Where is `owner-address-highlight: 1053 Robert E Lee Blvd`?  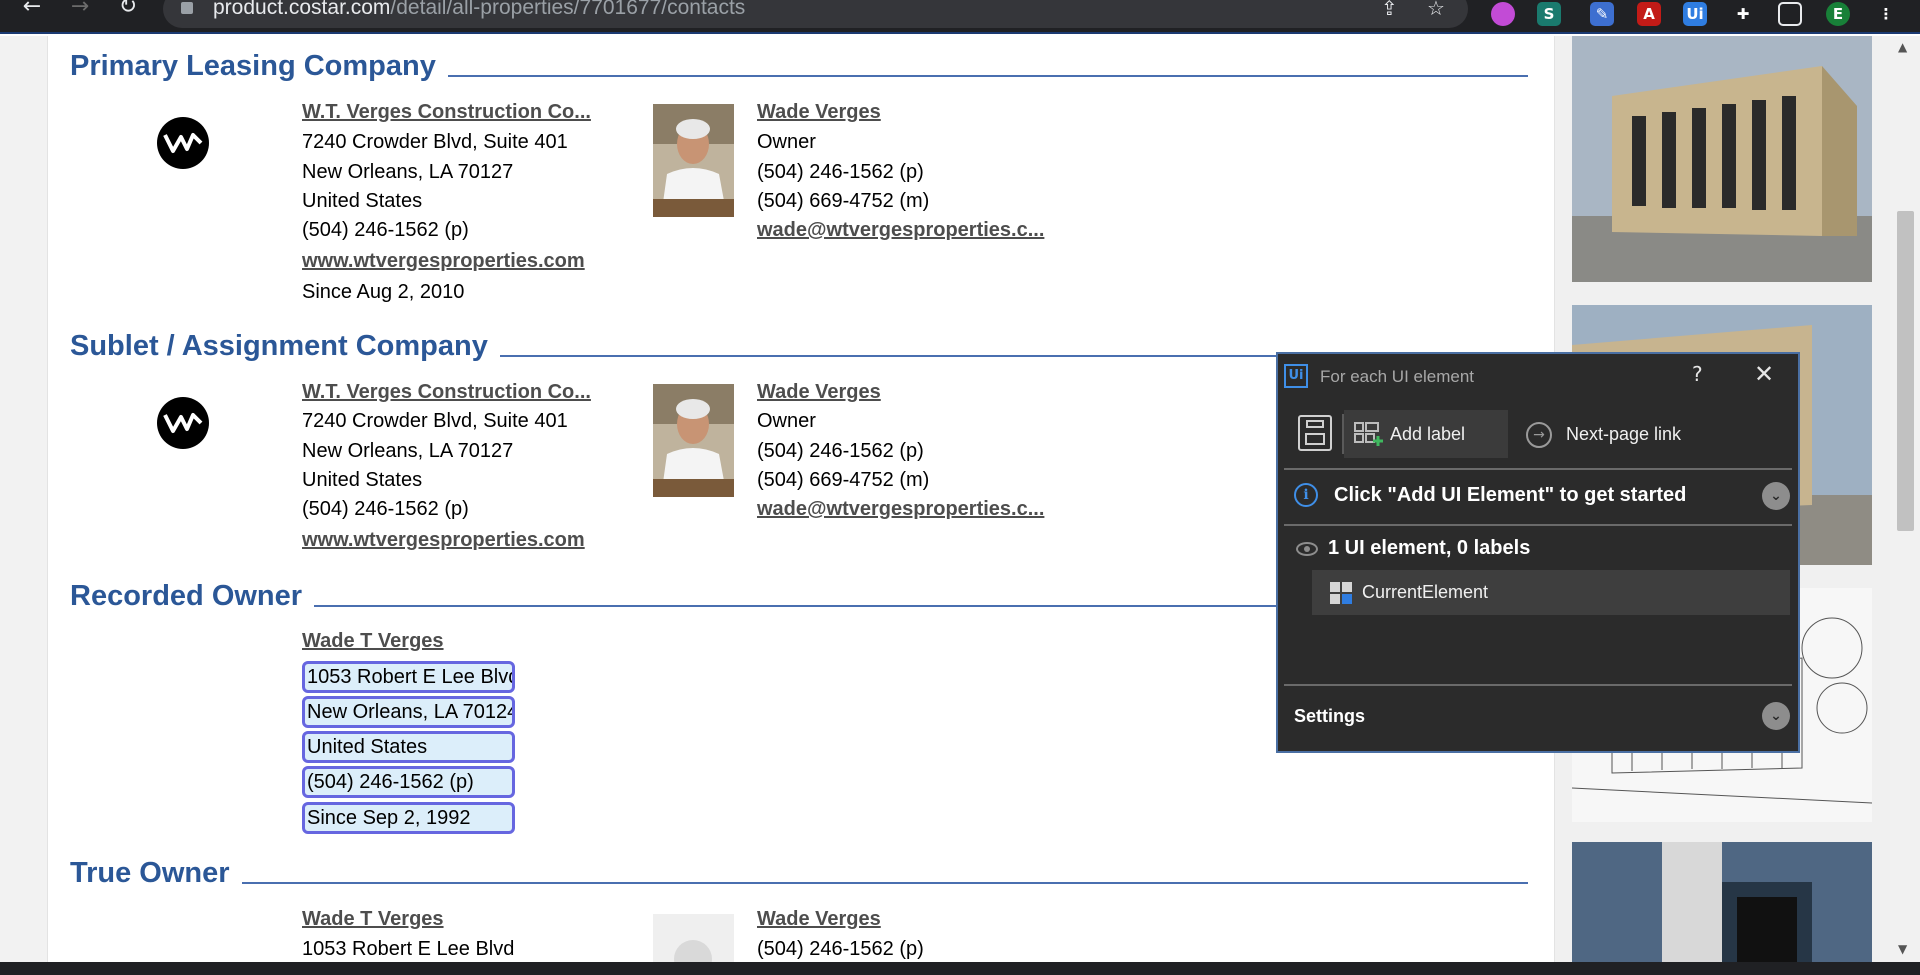
owner-address-highlight: 1053 Robert E Lee Blvd is located at coordinates (408, 677).